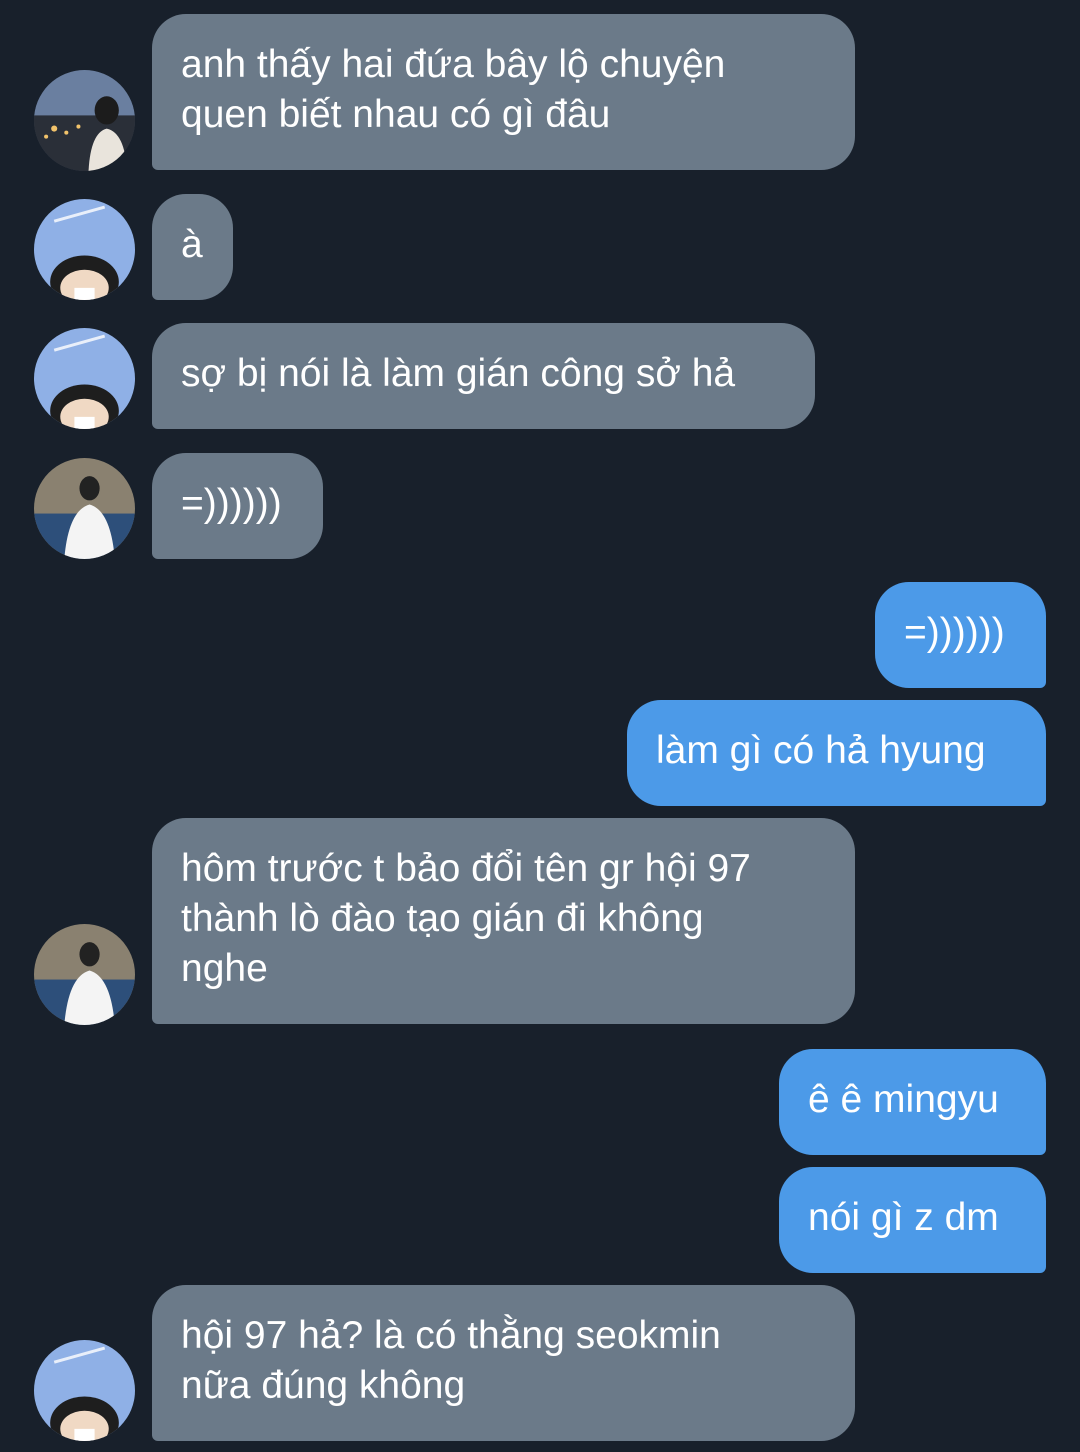  What do you see at coordinates (451, 1335) in the screenshot?
I see `message-text: hội 97 hả? là có thằng seokmin` at bounding box center [451, 1335].